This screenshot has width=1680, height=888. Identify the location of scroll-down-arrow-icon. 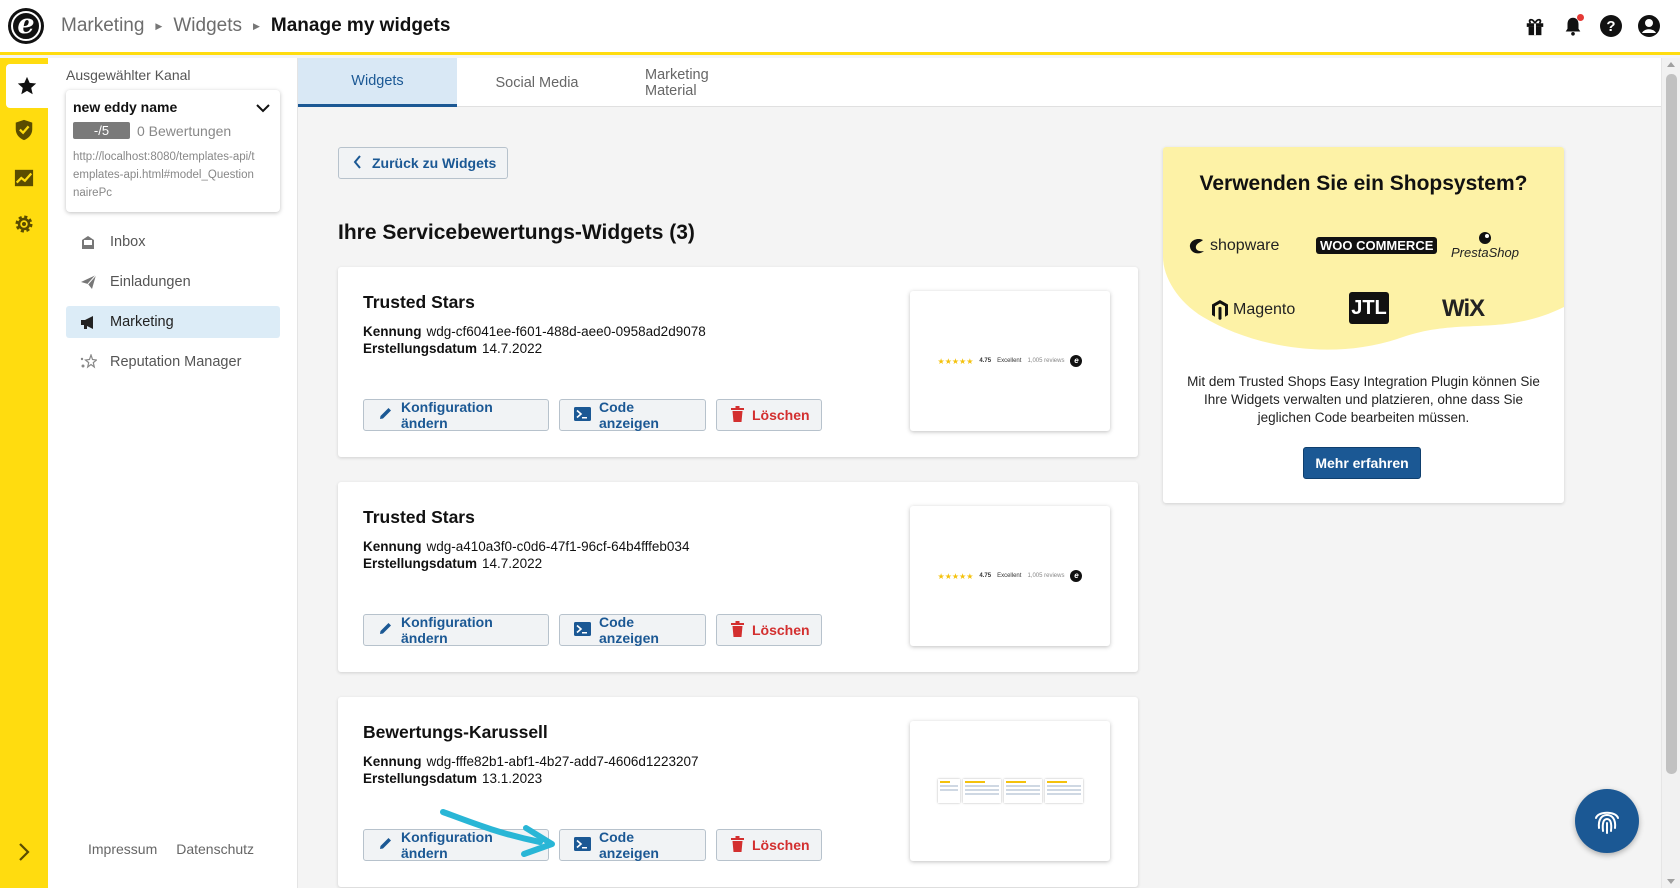
(1671, 881).